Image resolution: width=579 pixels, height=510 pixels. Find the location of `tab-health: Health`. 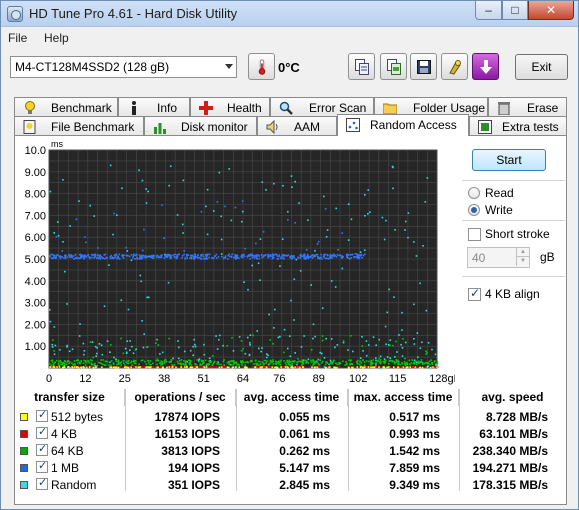

tab-health: Health is located at coordinates (230, 107).